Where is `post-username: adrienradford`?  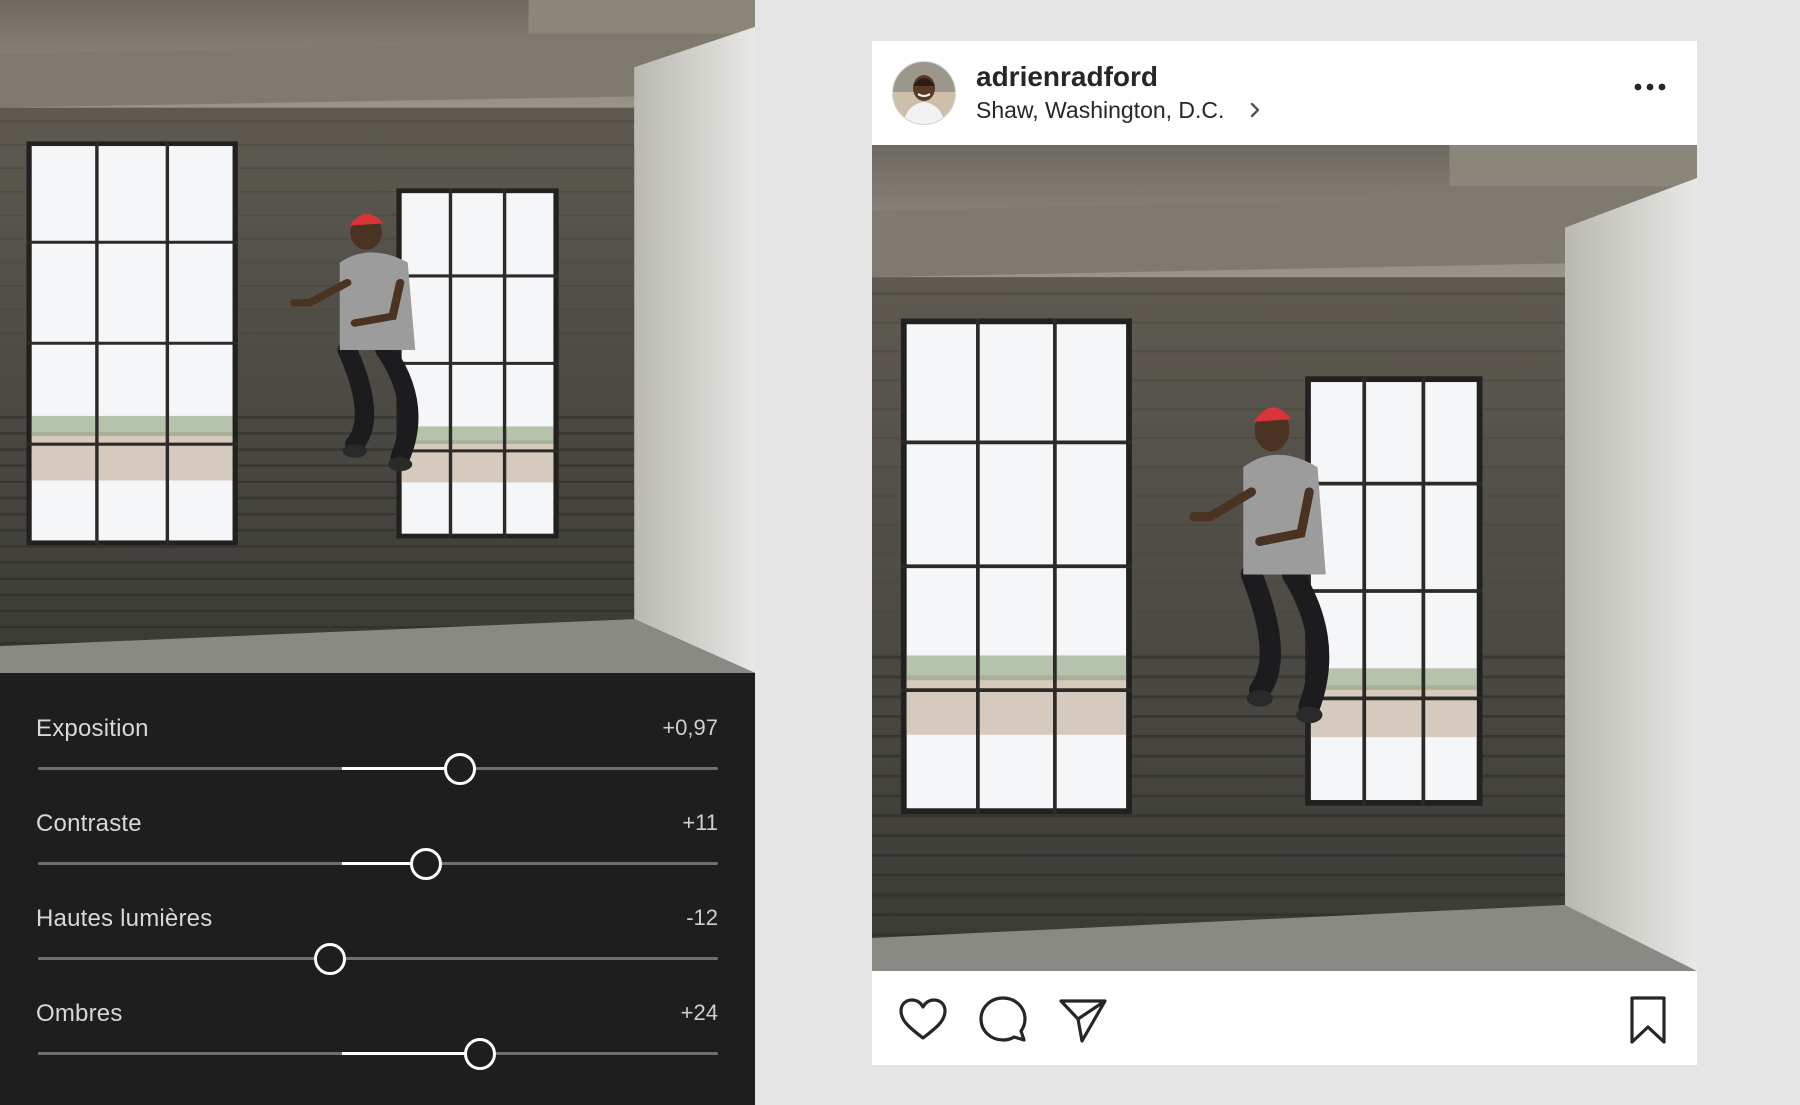
post-username: adrienradford is located at coordinates (1067, 77).